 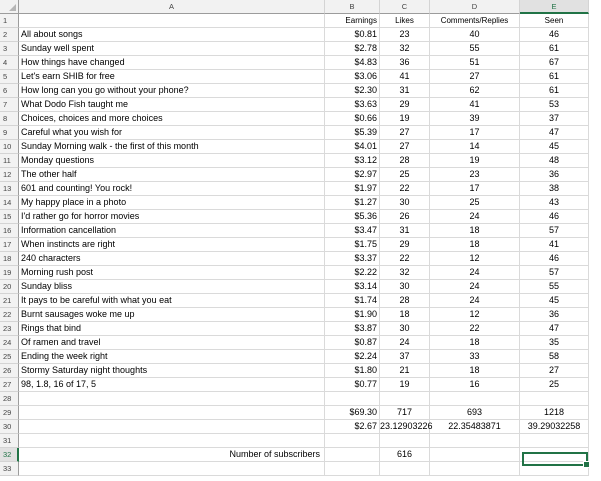 I want to click on post-title-cell: I'd rather go for horror movies, so click(x=172, y=217).